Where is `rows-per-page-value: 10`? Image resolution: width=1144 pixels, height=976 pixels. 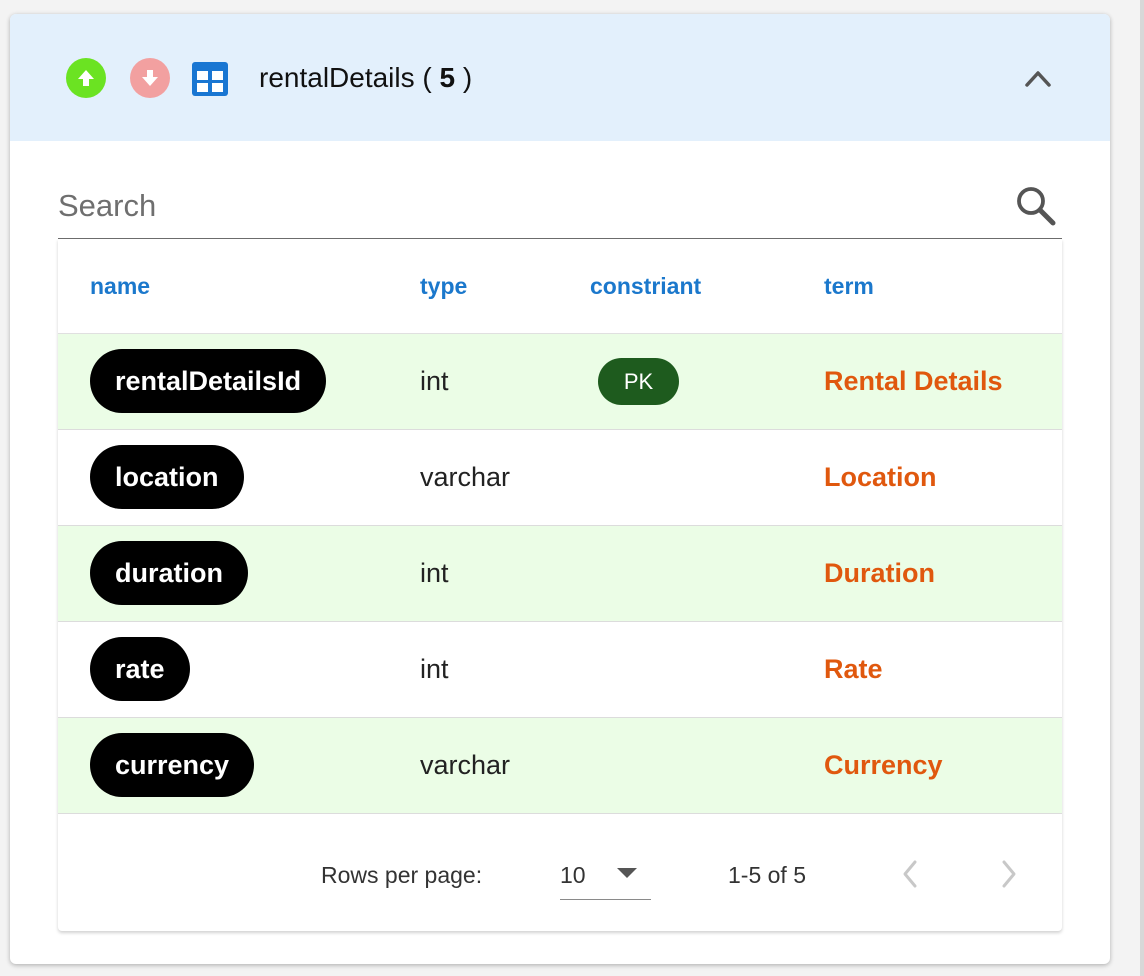 rows-per-page-value: 10 is located at coordinates (573, 875).